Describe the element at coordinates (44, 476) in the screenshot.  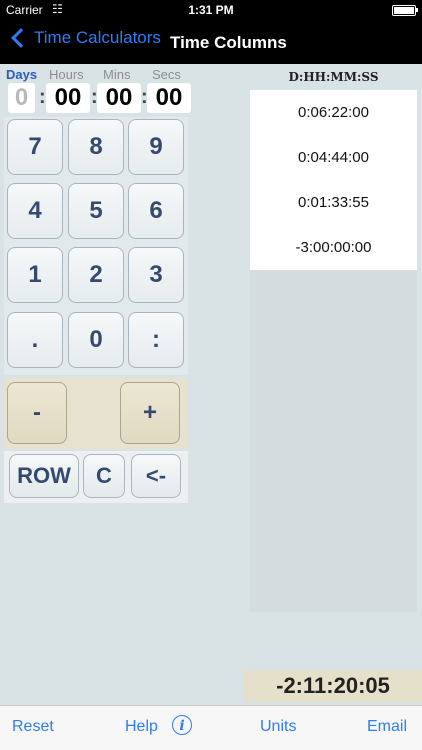
I see `row-button: ROW` at that location.